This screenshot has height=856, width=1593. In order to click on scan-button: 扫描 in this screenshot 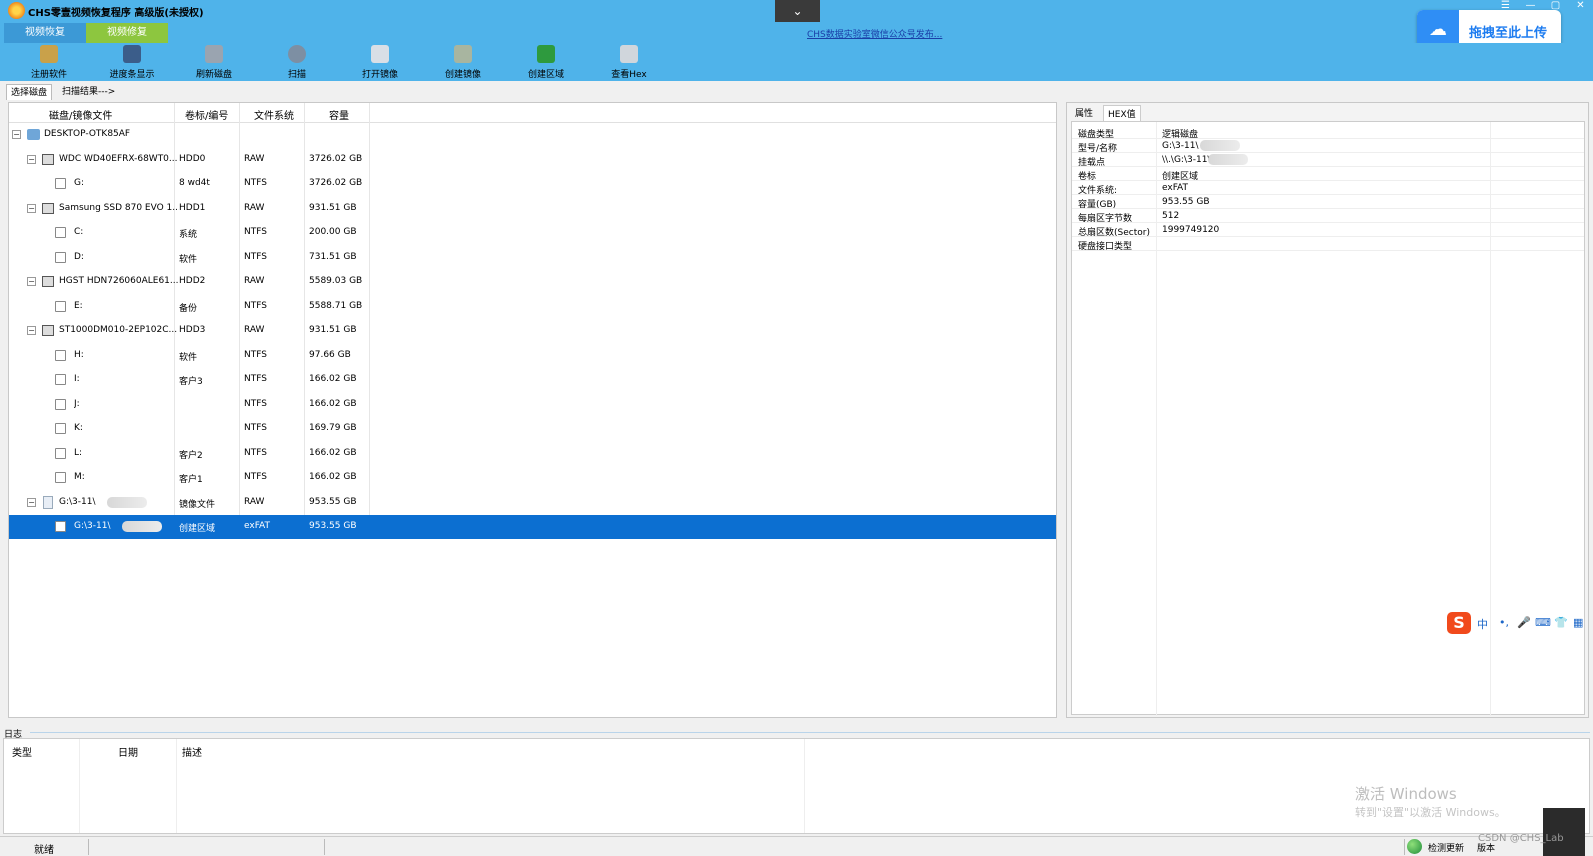, I will do `click(297, 63)`.